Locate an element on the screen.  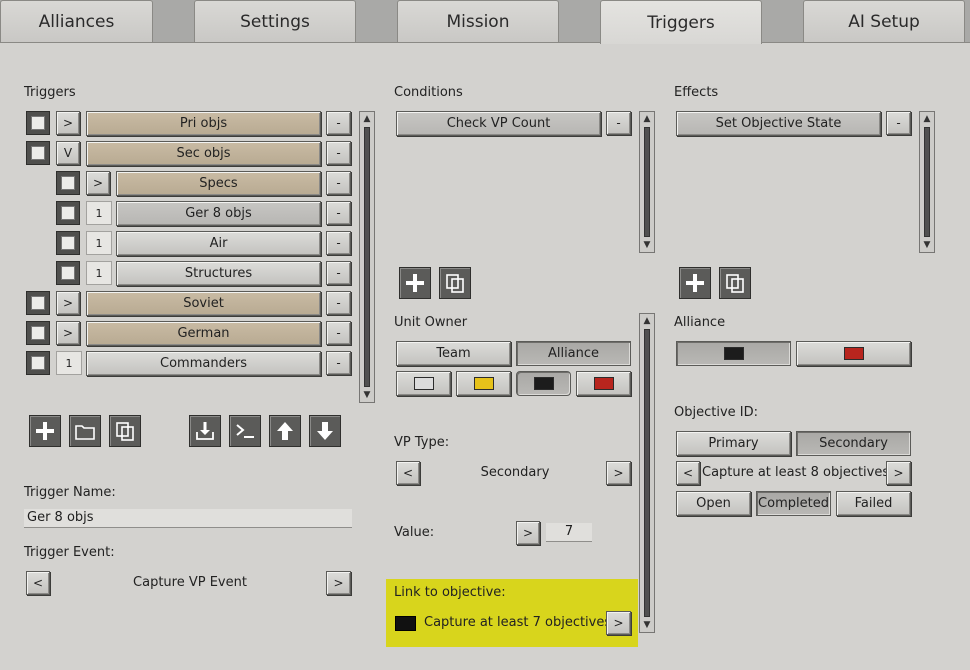
add-trigger-button is located at coordinates (45, 431).